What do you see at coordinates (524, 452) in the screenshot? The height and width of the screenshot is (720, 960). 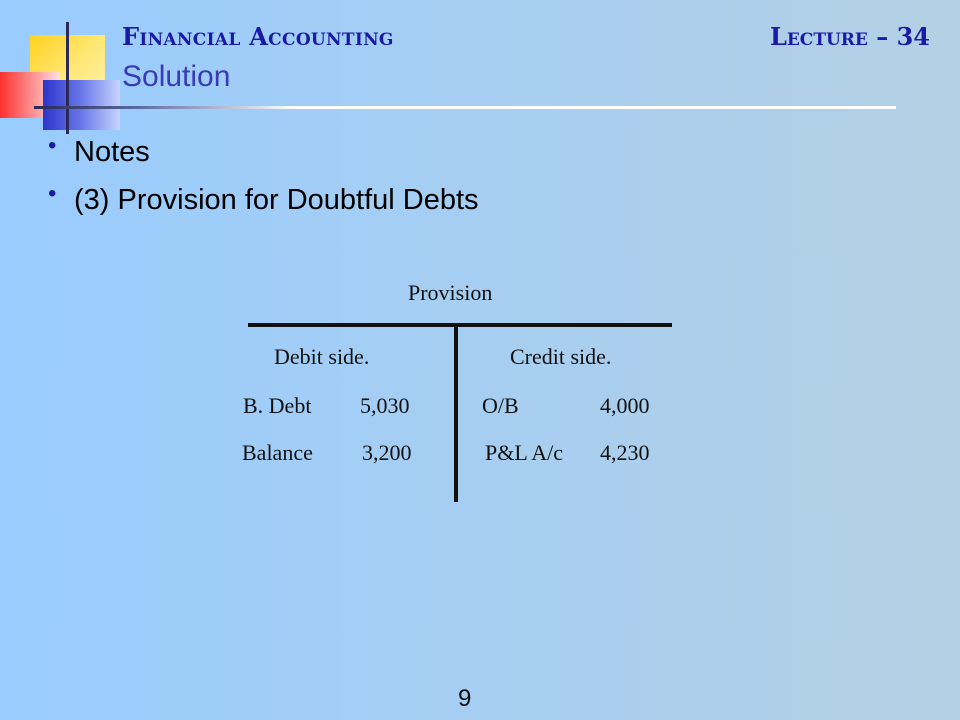 I see `credit-entry-label: P&L A/c` at bounding box center [524, 452].